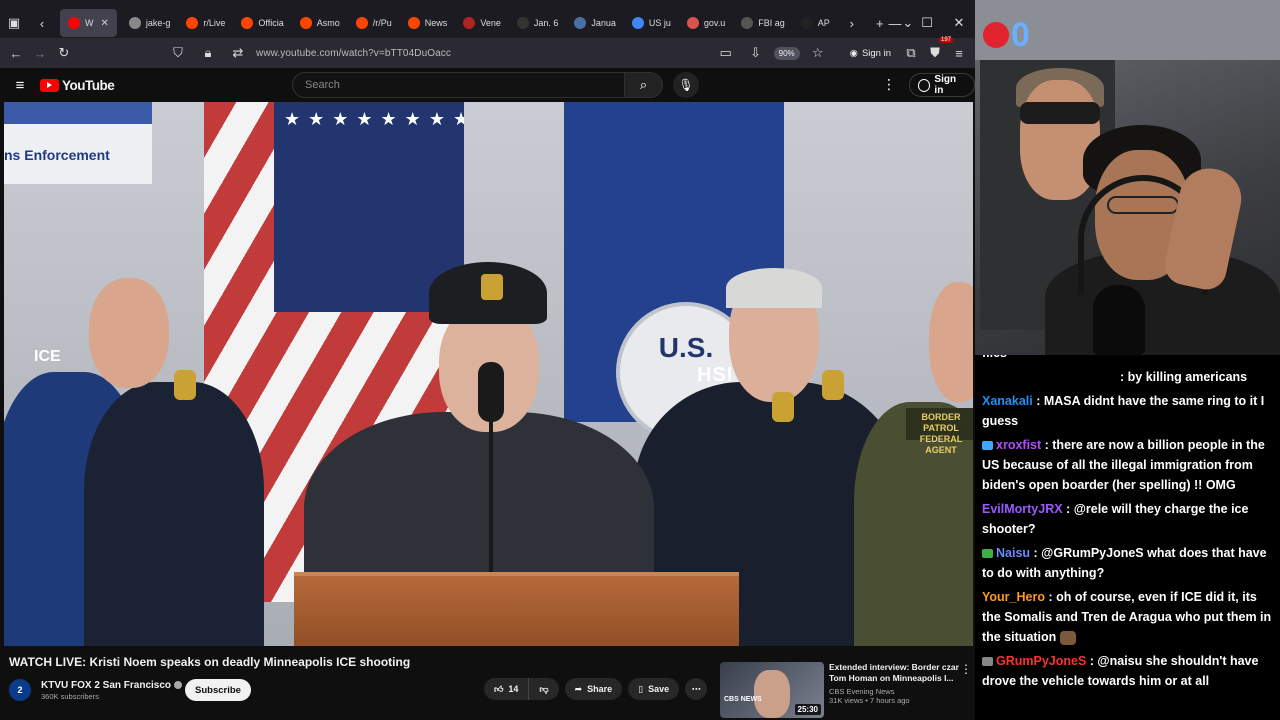 The height and width of the screenshot is (720, 1280). What do you see at coordinates (763, 23) in the screenshot?
I see `browser-tab: FBI ag` at bounding box center [763, 23].